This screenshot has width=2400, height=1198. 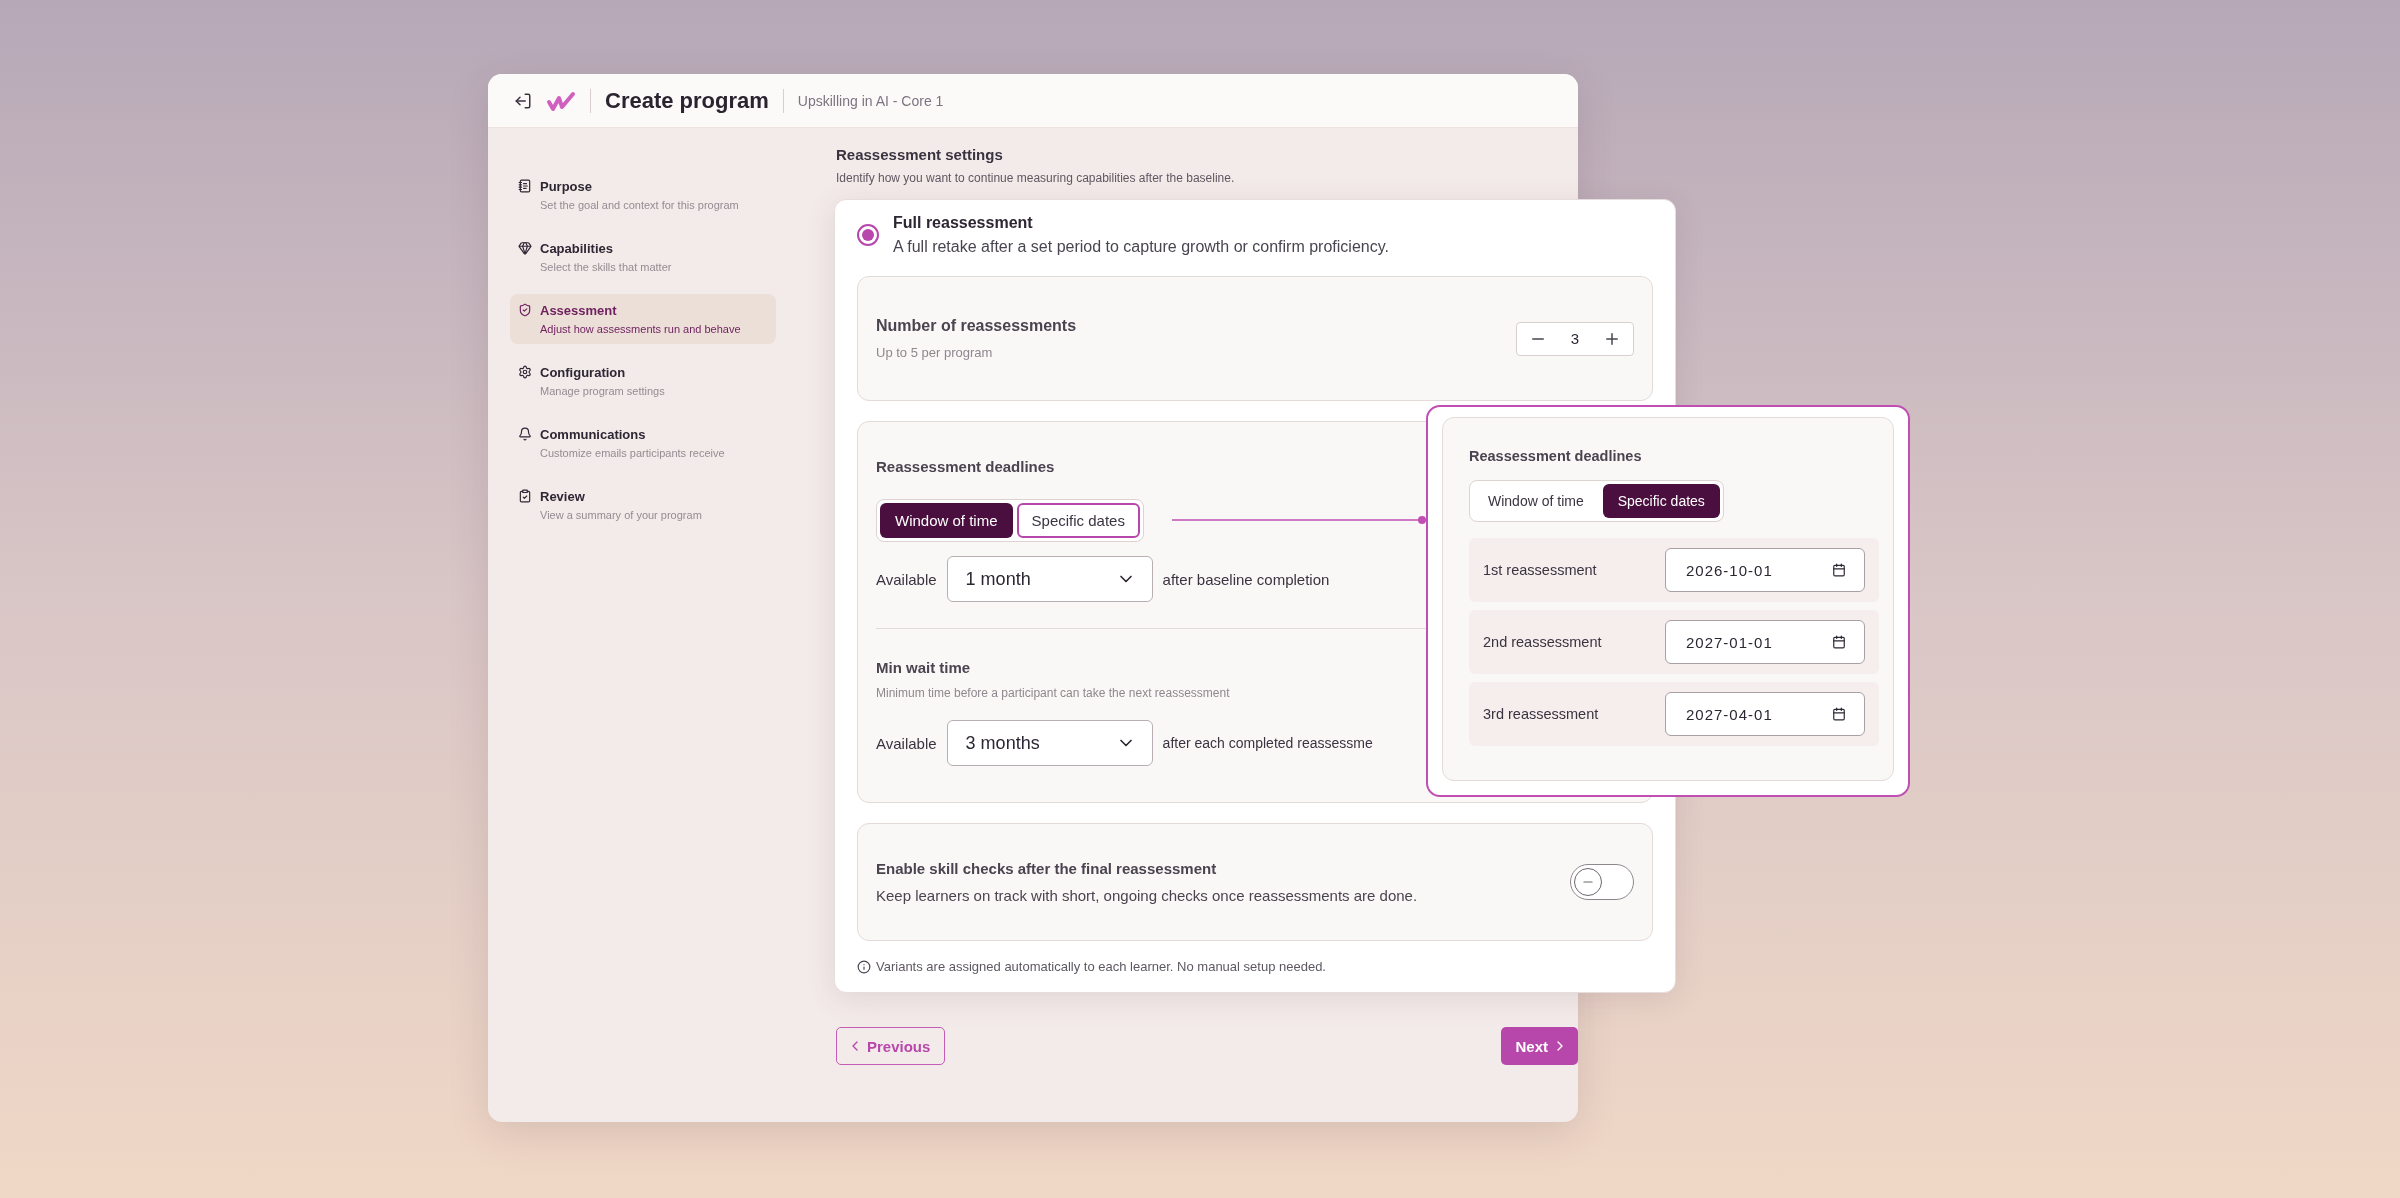 What do you see at coordinates (891, 1046) in the screenshot?
I see `previous-button: Previous` at bounding box center [891, 1046].